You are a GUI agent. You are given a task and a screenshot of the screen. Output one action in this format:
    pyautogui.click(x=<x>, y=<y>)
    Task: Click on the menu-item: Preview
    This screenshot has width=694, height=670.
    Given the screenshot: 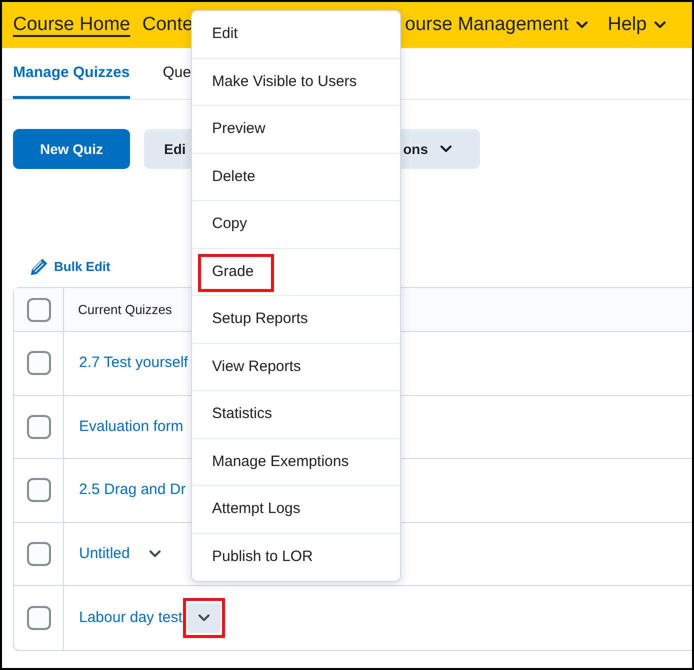 What is the action you would take?
    pyautogui.click(x=296, y=130)
    